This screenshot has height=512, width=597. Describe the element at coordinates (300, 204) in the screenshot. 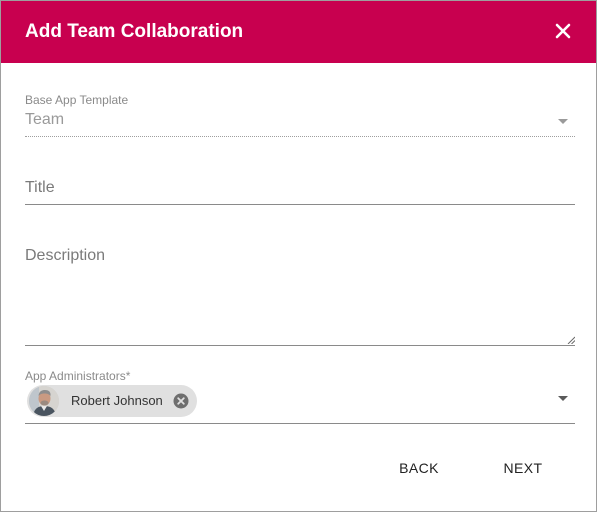

I see `title-underline` at that location.